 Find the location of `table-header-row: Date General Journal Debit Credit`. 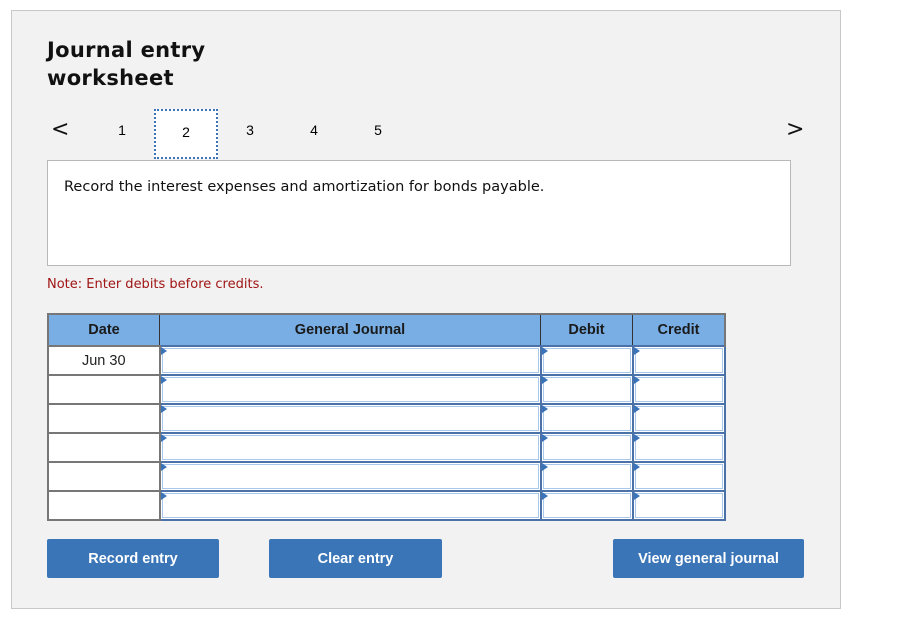

table-header-row: Date General Journal Debit Credit is located at coordinates (386, 330).